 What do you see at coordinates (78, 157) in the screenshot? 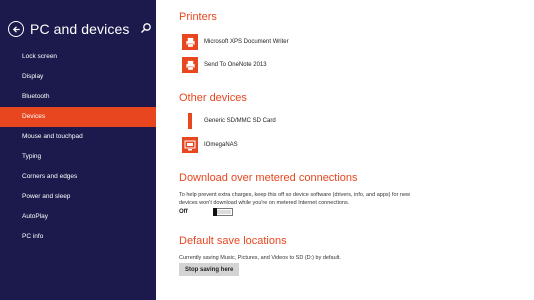
I see `sidebar-item-typing: Typing` at bounding box center [78, 157].